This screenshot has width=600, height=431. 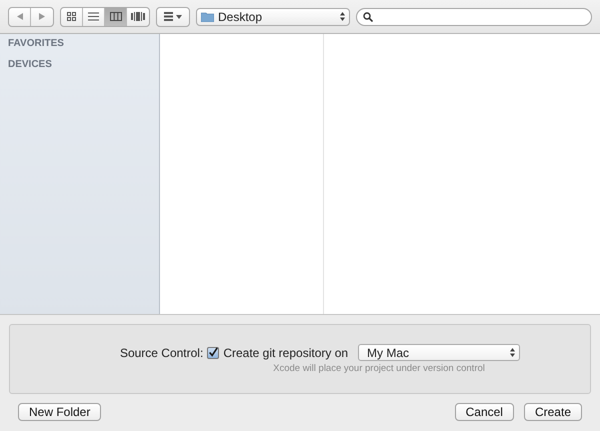 What do you see at coordinates (285, 353) in the screenshot?
I see `checkbox-label: Create git repository on` at bounding box center [285, 353].